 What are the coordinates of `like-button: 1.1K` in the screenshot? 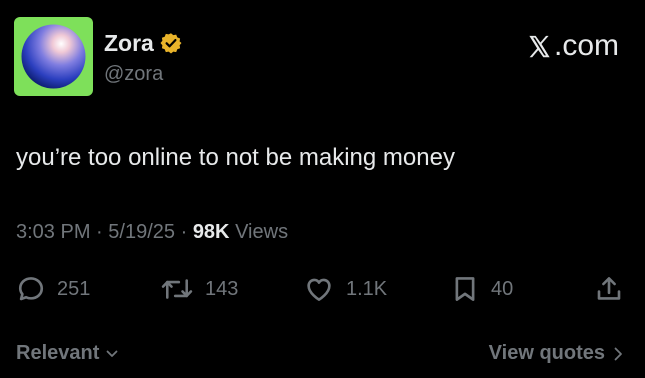 It's located at (345, 289).